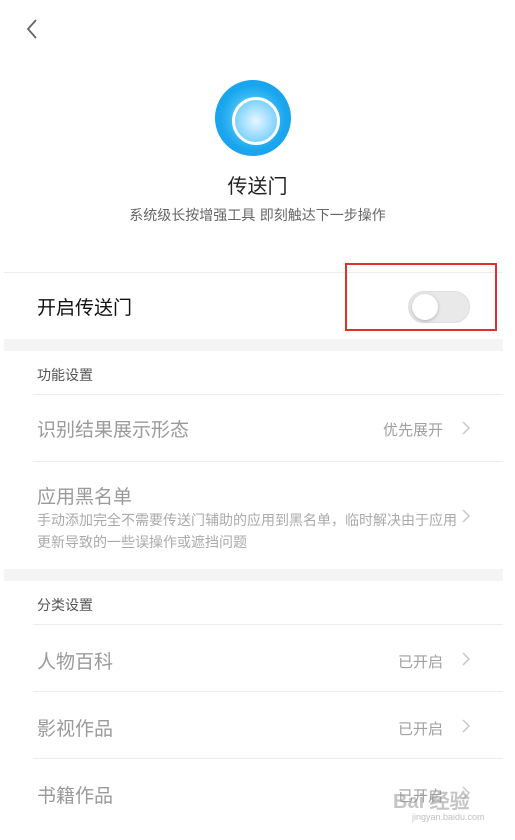 The width and height of the screenshot is (515, 840). I want to click on row-result-display-mode: 识别结果展示形态 优先展开, so click(253, 428).